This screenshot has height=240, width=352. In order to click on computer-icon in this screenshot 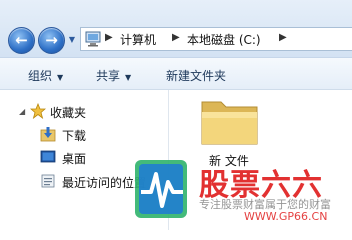, I will do `click(93, 39)`.